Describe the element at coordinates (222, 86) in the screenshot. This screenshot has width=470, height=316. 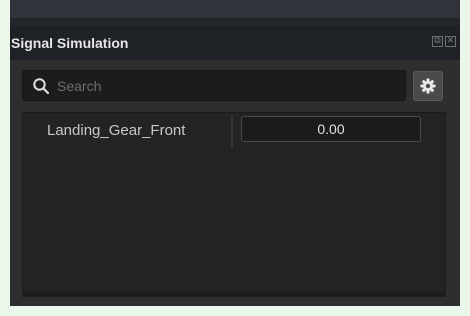
I see `search-input` at that location.